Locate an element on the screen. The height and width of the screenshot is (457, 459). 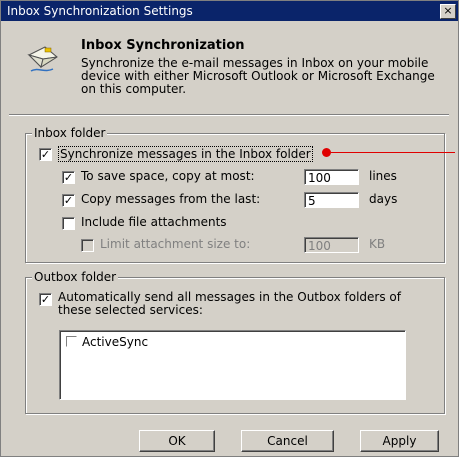
ok-button: OK is located at coordinates (177, 441).